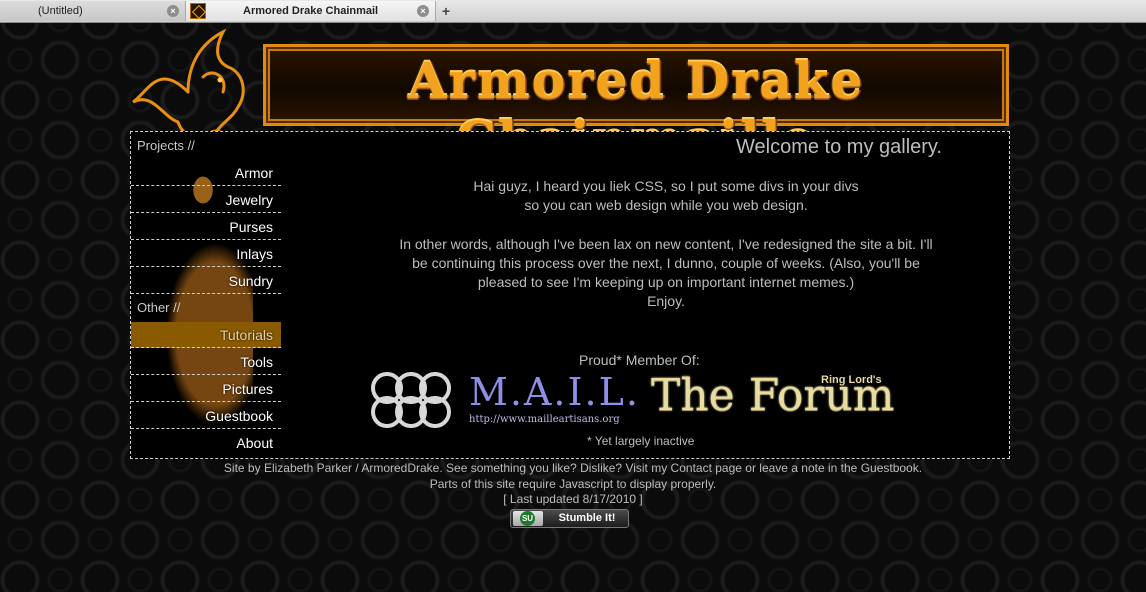 Image resolution: width=1146 pixels, height=592 pixels. Describe the element at coordinates (206, 281) in the screenshot. I see `nav-sundry: Sundry` at that location.